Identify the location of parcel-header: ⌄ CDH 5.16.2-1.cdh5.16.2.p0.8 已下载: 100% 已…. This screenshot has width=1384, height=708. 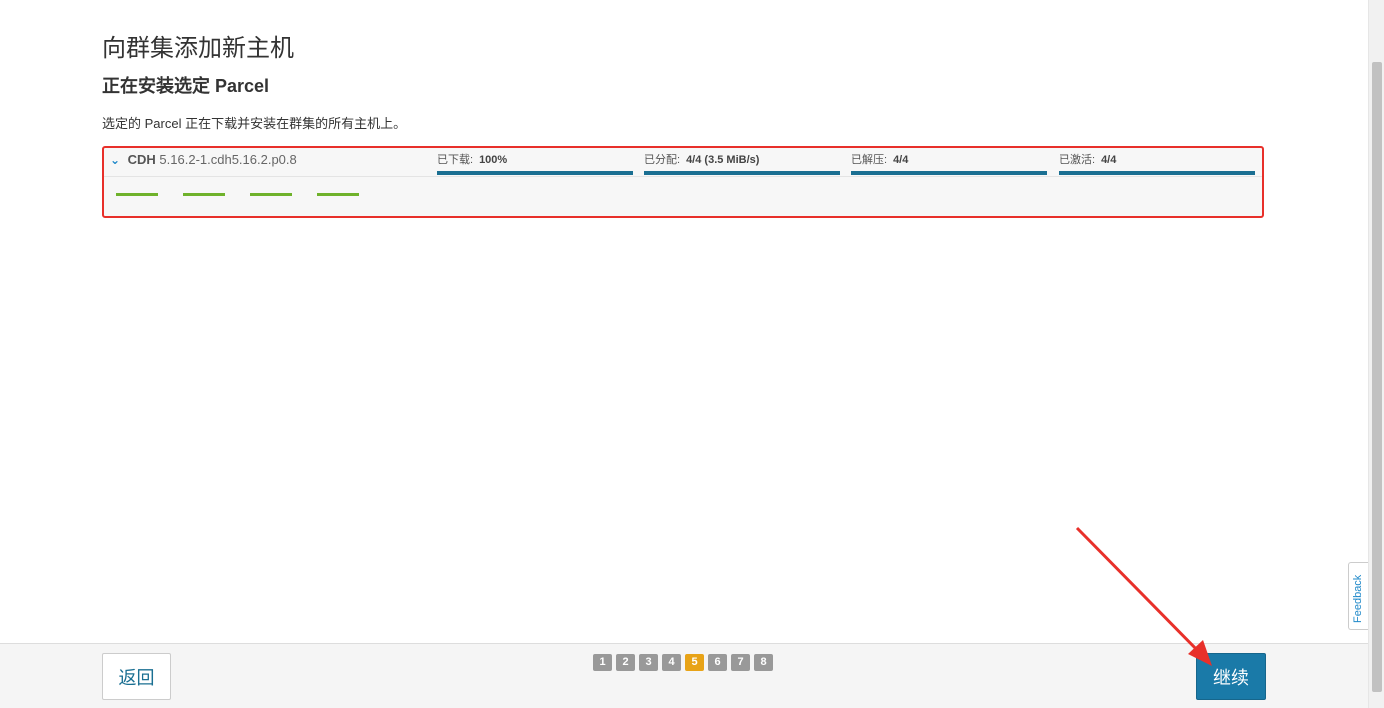
(683, 162).